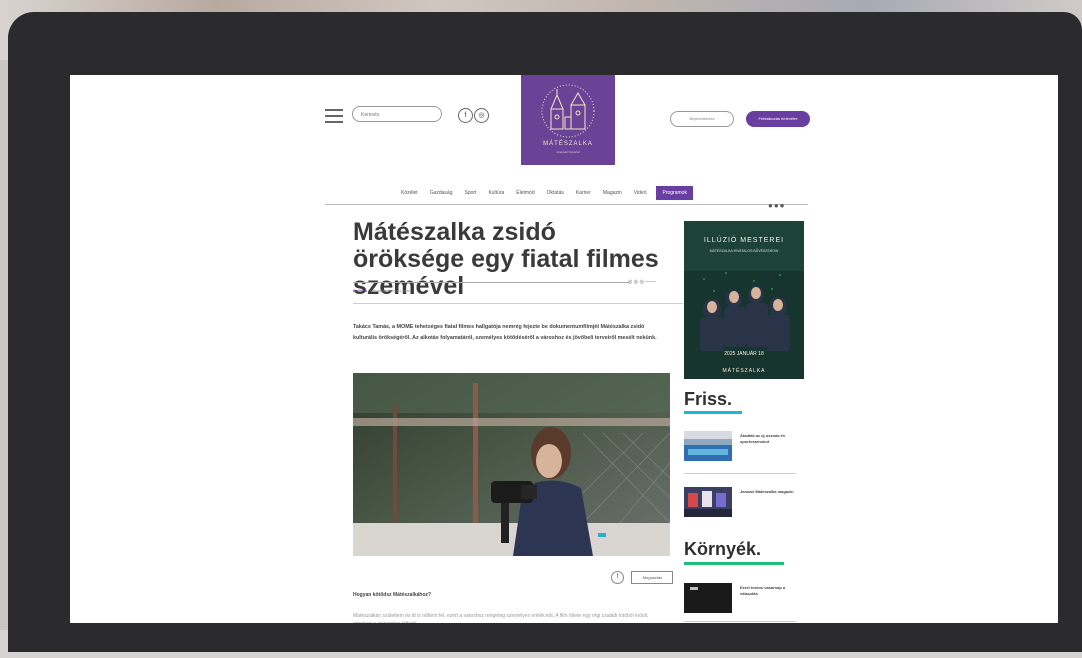 Image resolution: width=1082 pixels, height=658 pixels. Describe the element at coordinates (409, 193) in the screenshot. I see `nav-item: Közélet` at that location.